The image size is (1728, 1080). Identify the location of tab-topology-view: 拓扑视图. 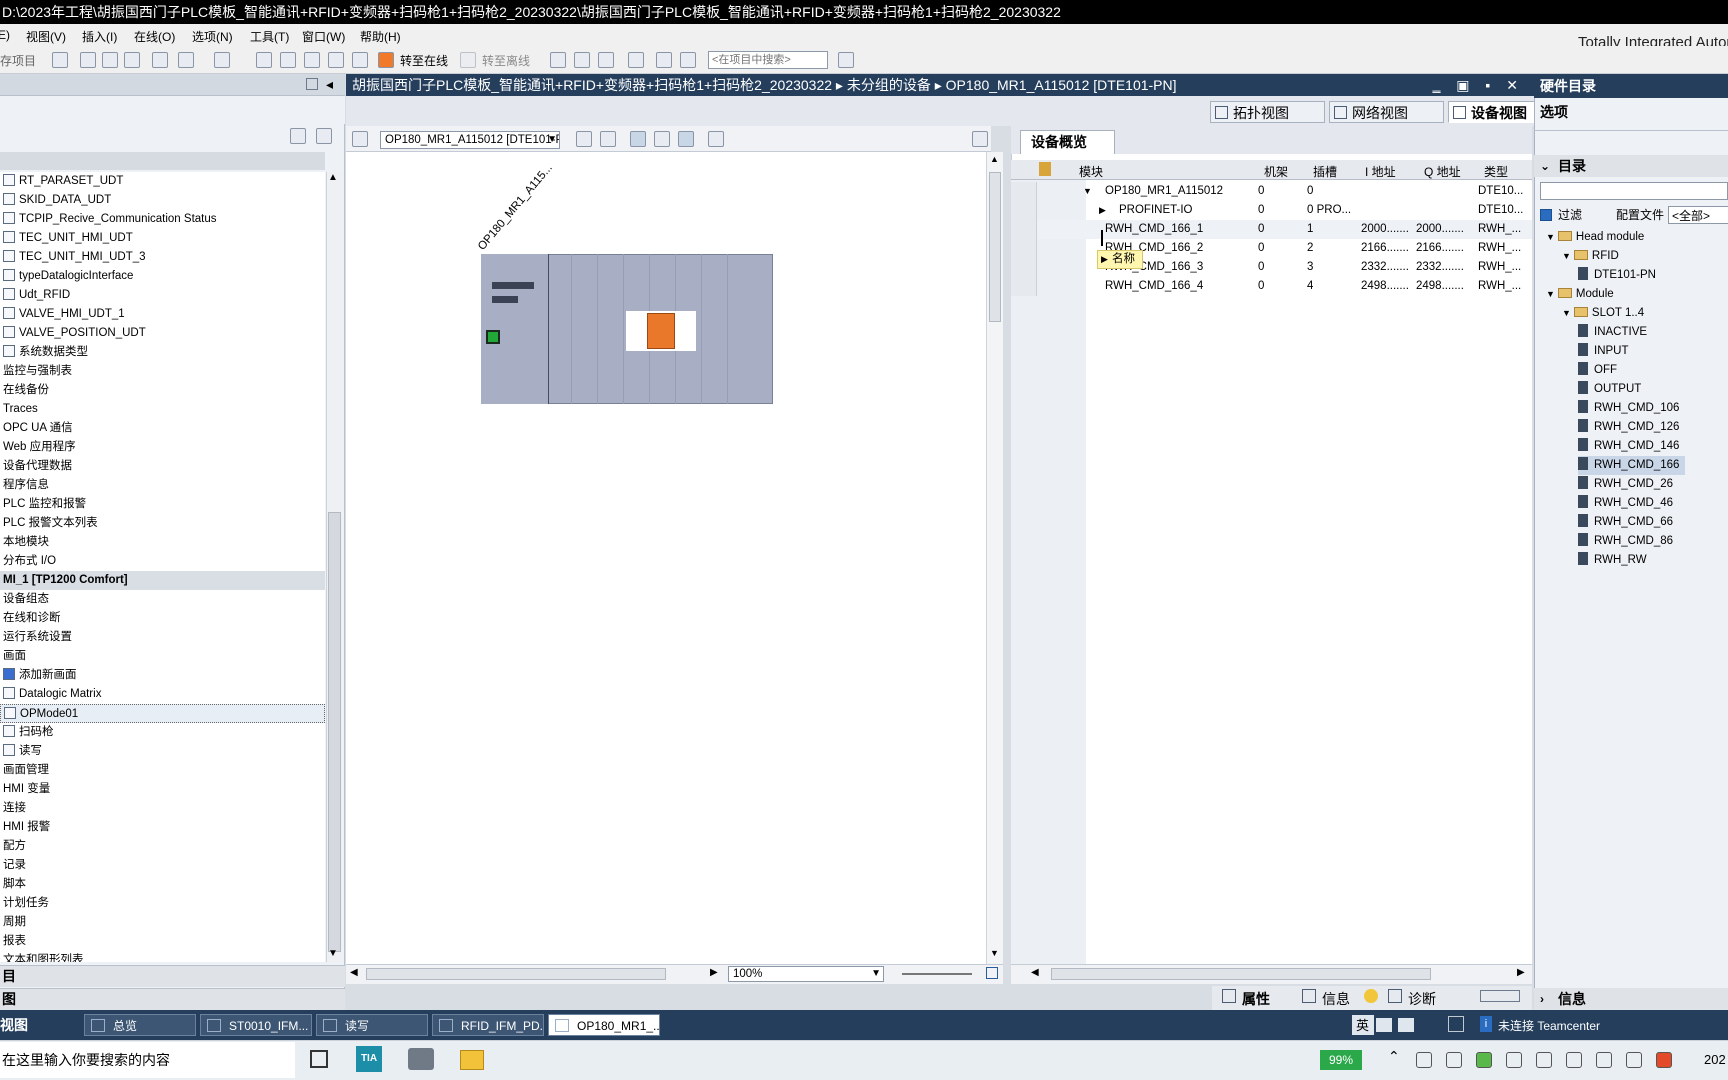
(1267, 112).